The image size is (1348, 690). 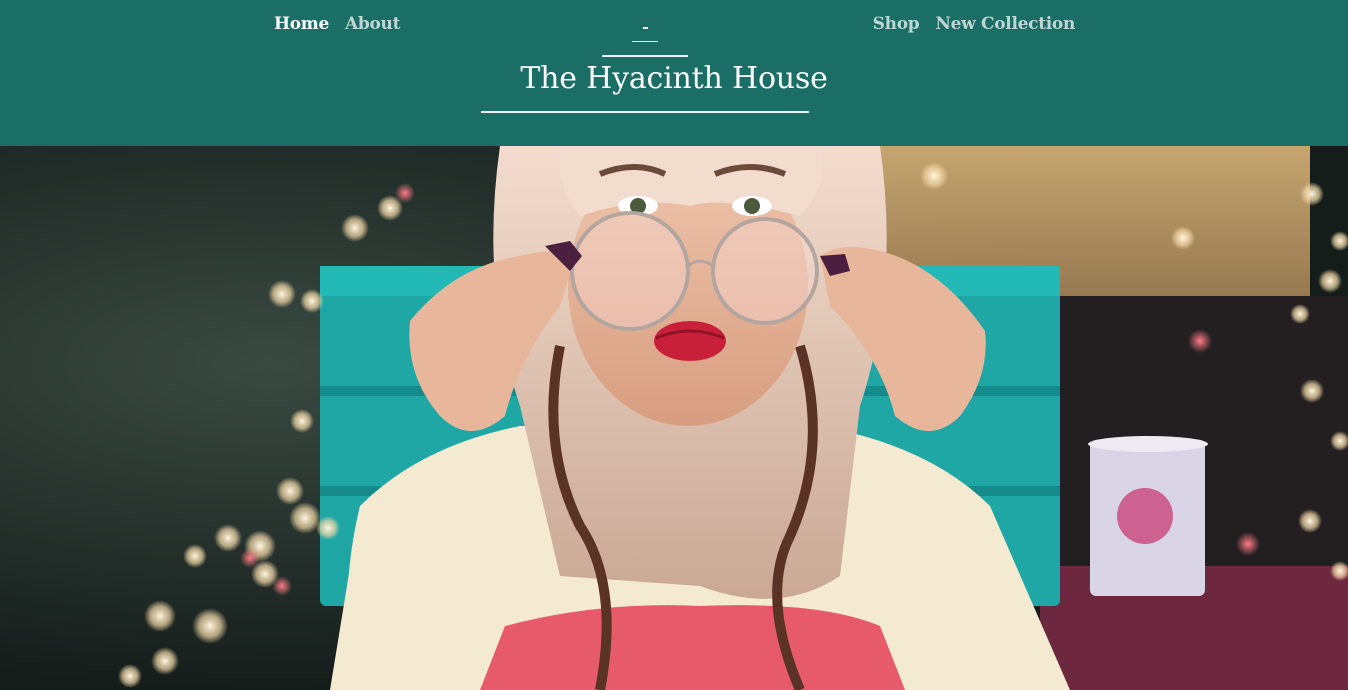 I want to click on nav-new-collection-link: New Collection, so click(x=1005, y=24).